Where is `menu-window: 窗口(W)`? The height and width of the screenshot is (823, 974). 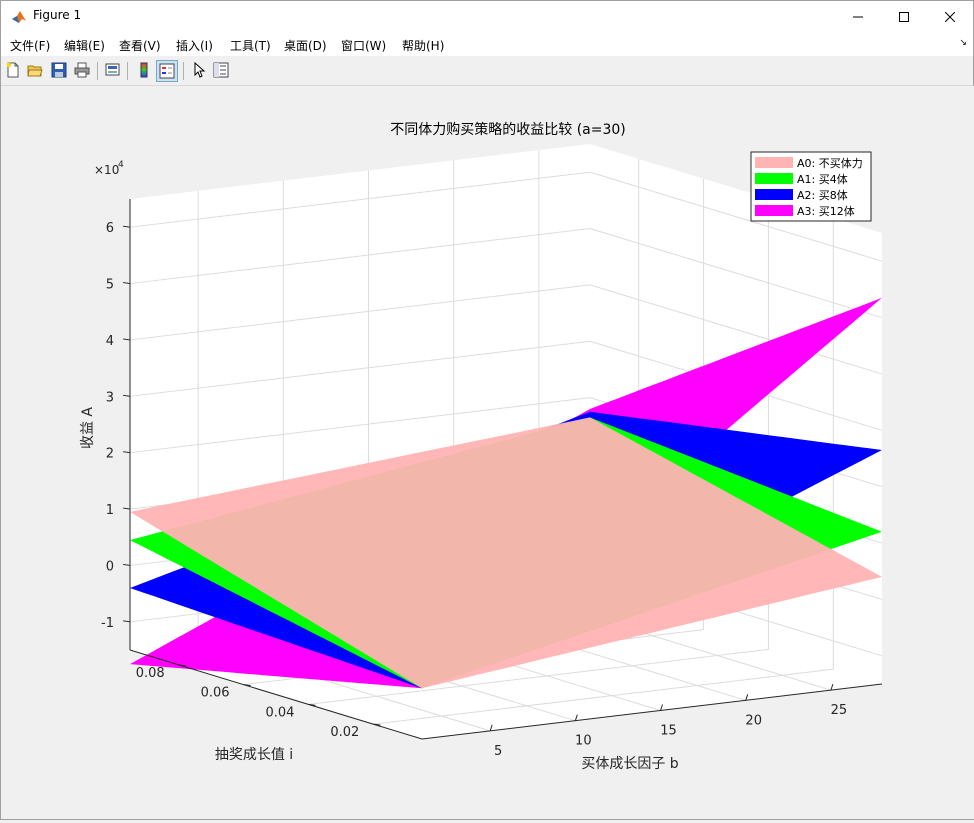
menu-window: 窗口(W) is located at coordinates (363, 45).